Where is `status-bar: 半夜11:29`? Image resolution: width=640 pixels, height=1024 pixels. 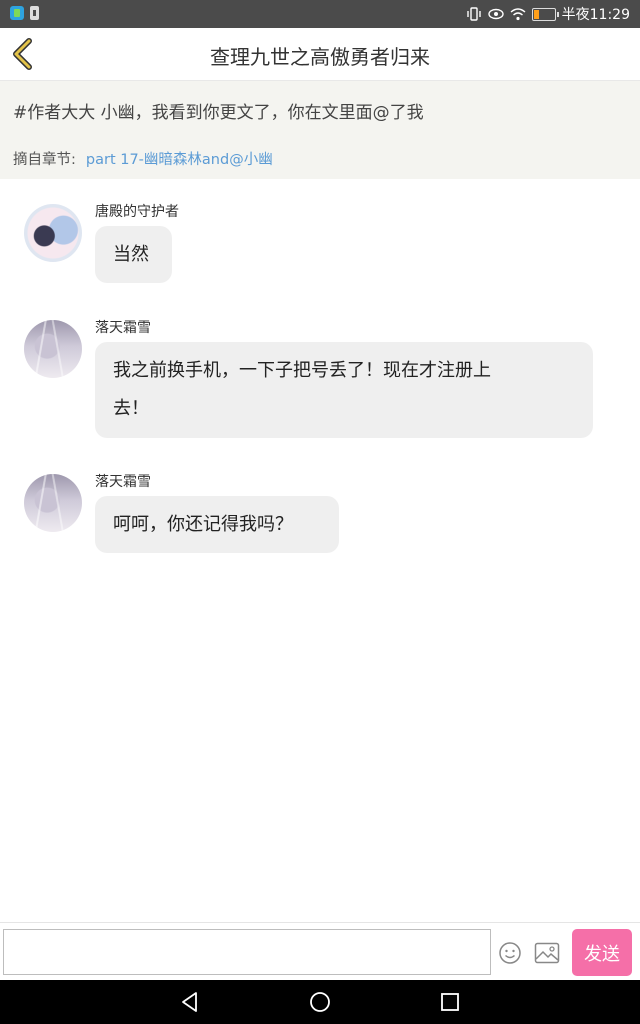 status-bar: 半夜11:29 is located at coordinates (320, 14).